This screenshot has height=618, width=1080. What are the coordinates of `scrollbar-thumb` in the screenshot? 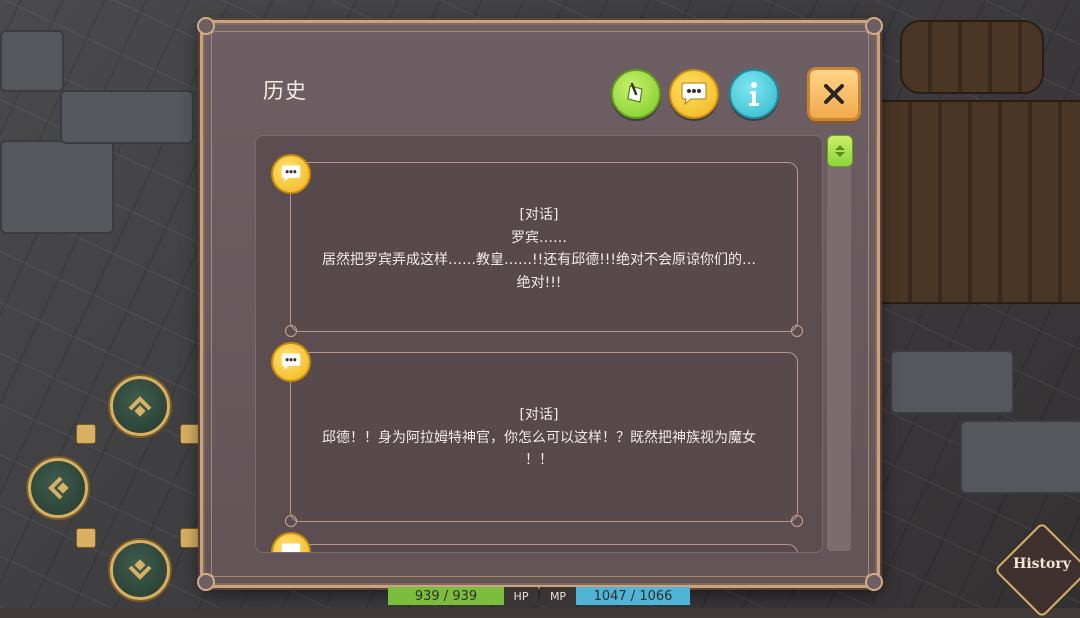 It's located at (840, 151).